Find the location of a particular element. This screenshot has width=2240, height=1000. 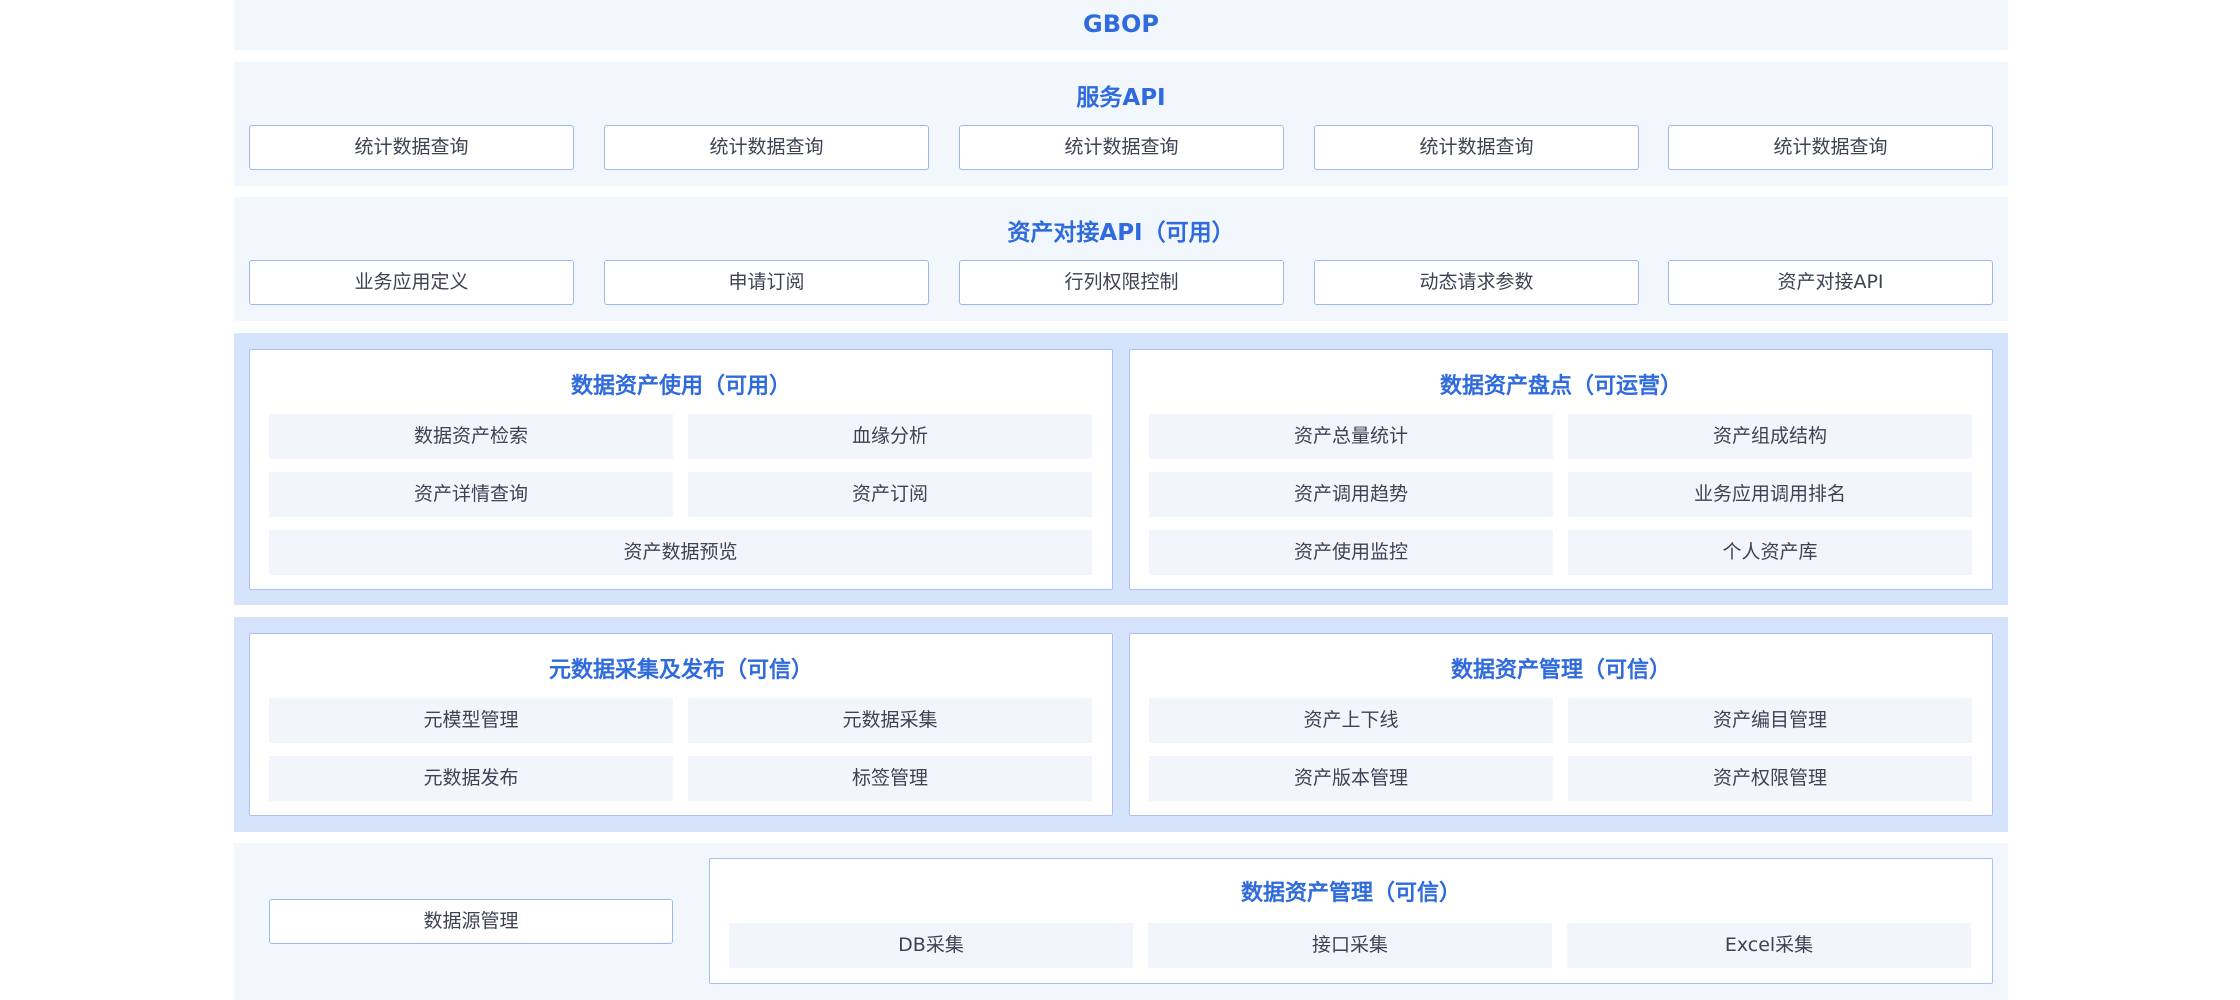

asset-inventory-item-4: 业务应用调用排名 is located at coordinates (1770, 494).